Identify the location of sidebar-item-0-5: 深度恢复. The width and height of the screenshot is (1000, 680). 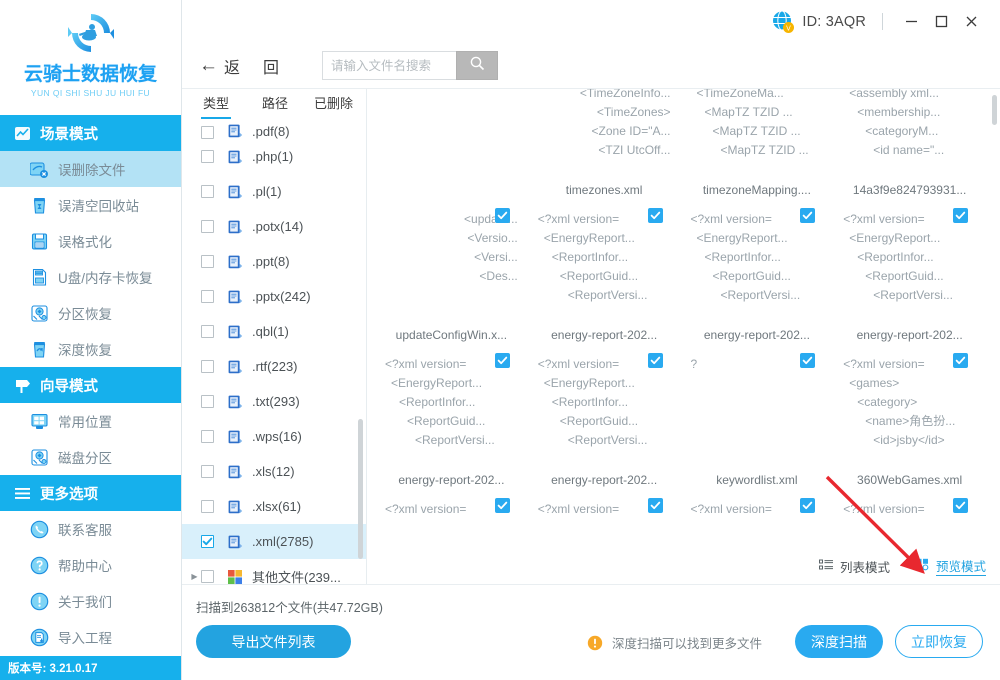
(90, 349).